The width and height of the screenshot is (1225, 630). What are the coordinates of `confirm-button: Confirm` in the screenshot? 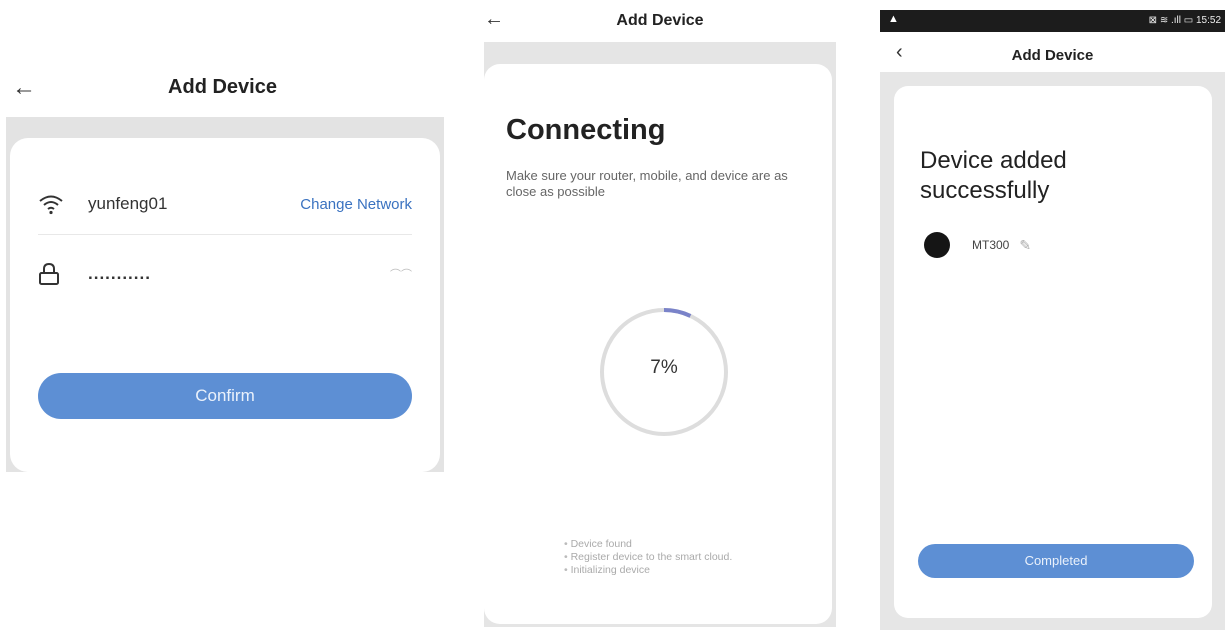 It's located at (225, 396).